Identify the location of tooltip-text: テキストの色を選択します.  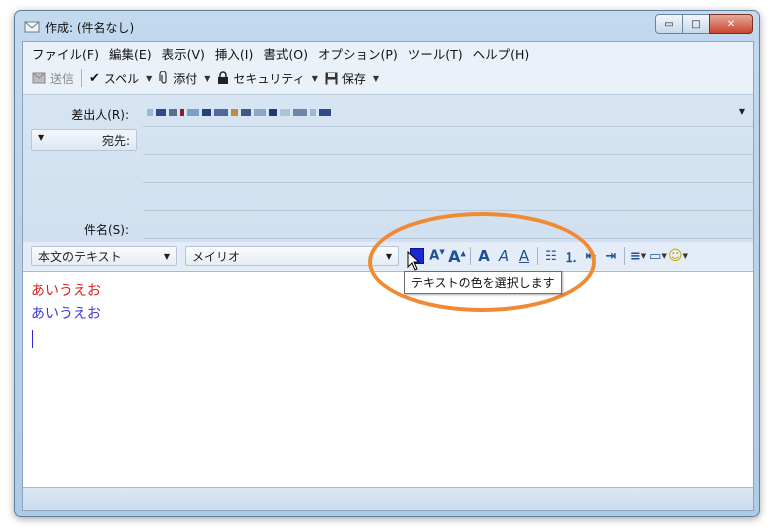
(483, 283).